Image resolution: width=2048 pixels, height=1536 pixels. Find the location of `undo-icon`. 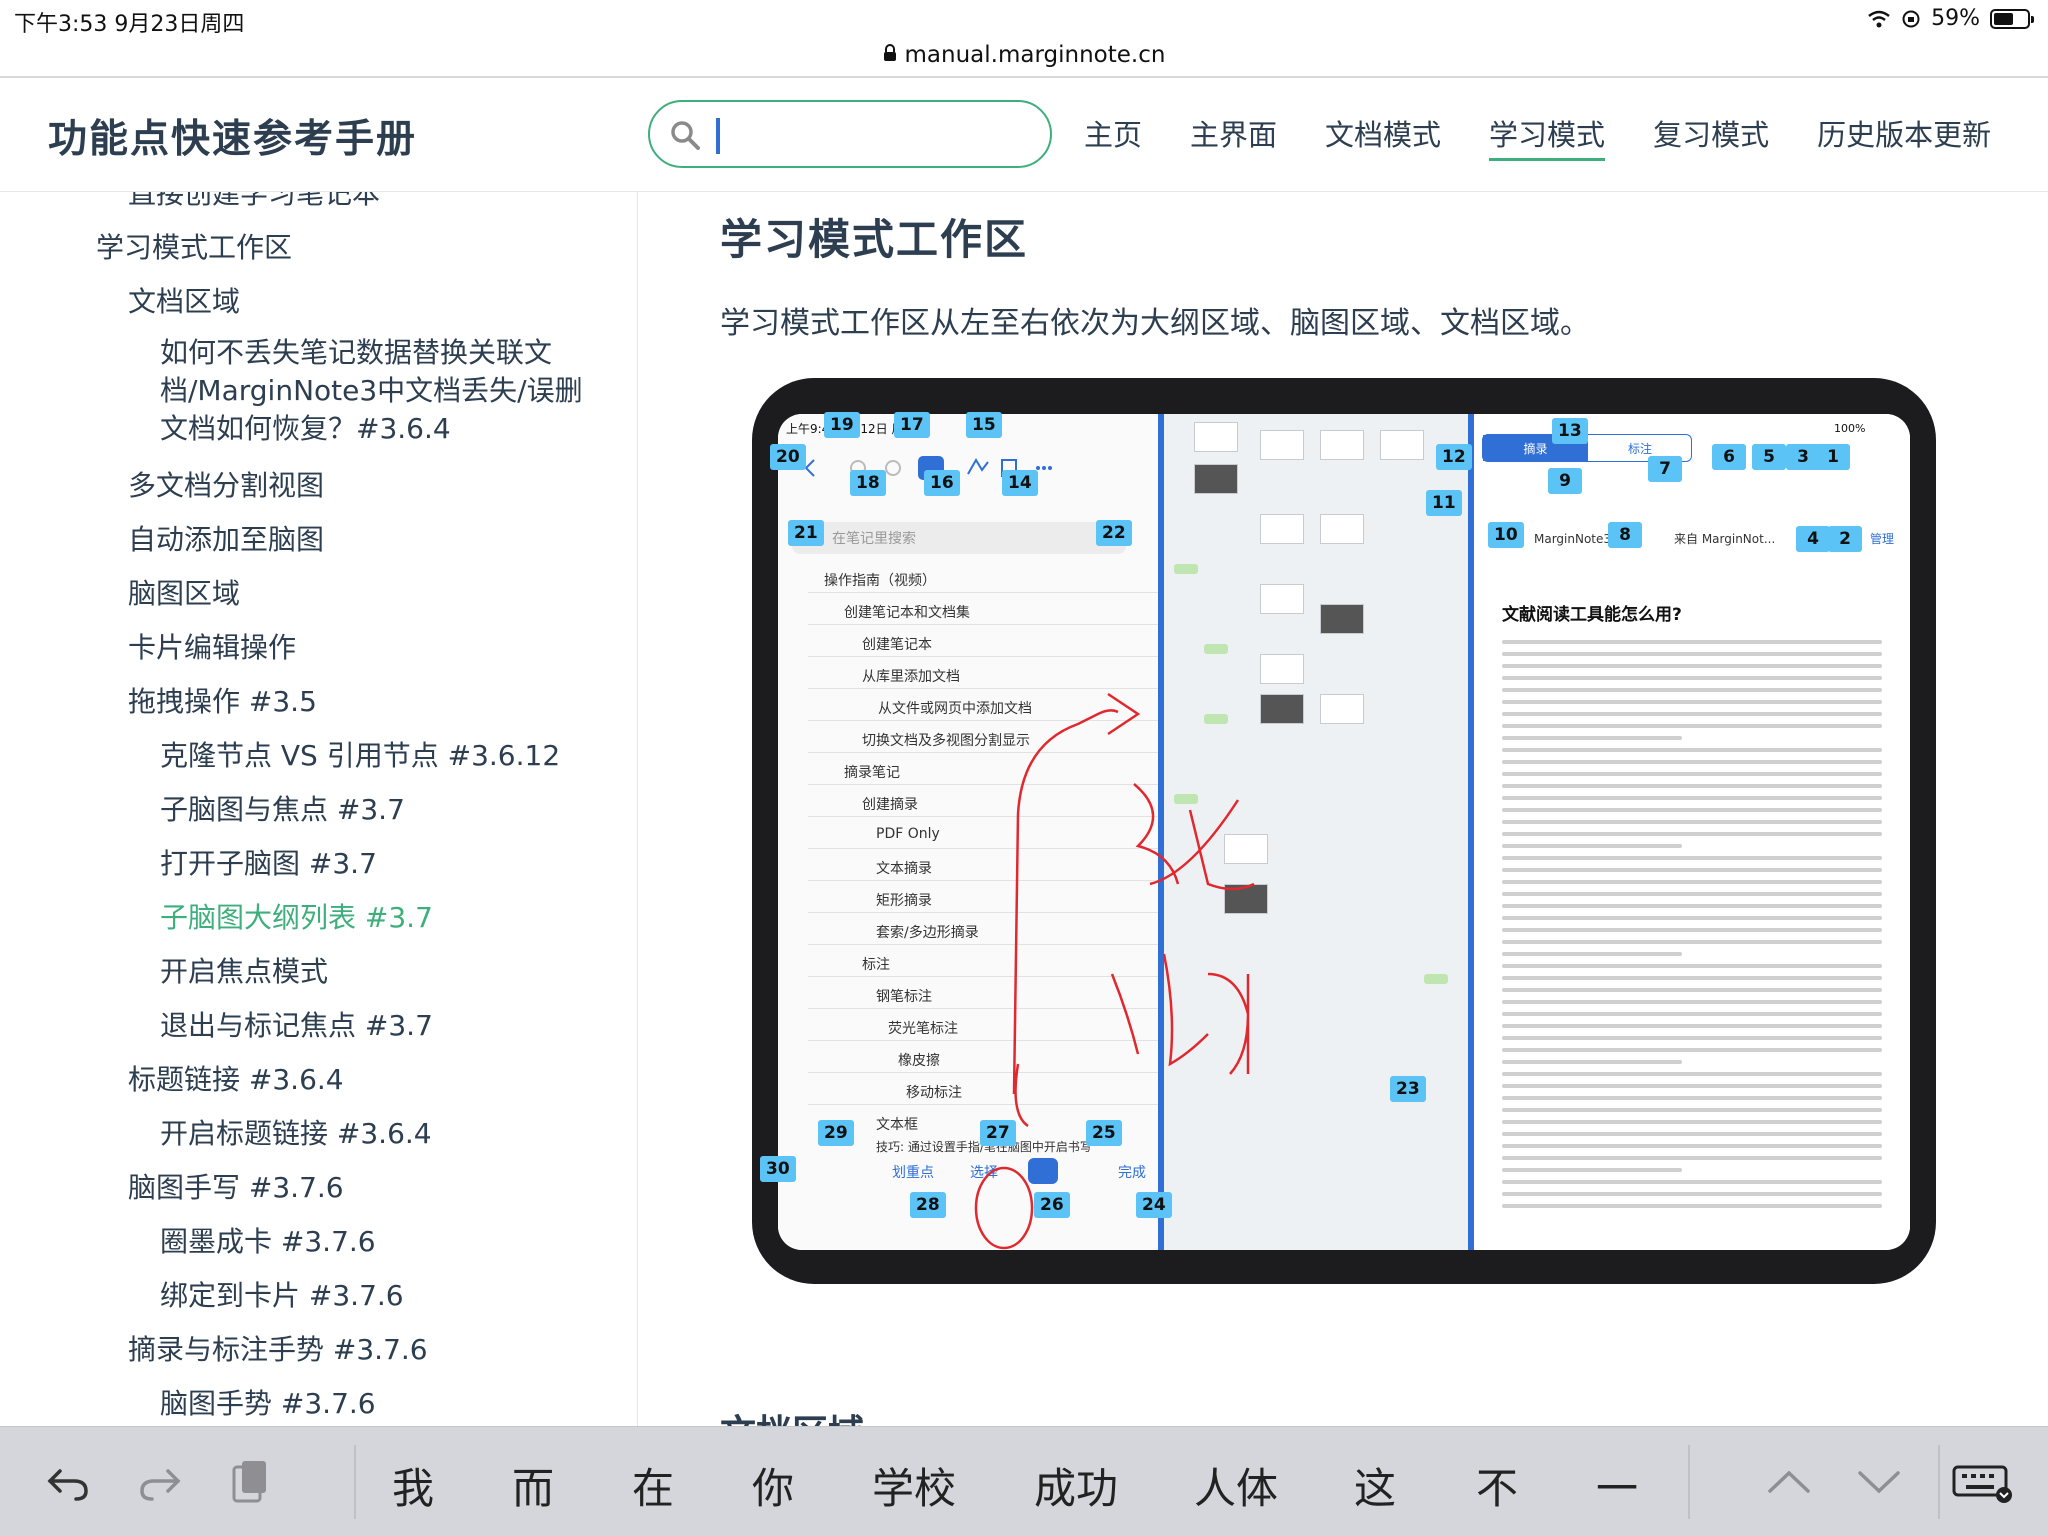

undo-icon is located at coordinates (69, 1482).